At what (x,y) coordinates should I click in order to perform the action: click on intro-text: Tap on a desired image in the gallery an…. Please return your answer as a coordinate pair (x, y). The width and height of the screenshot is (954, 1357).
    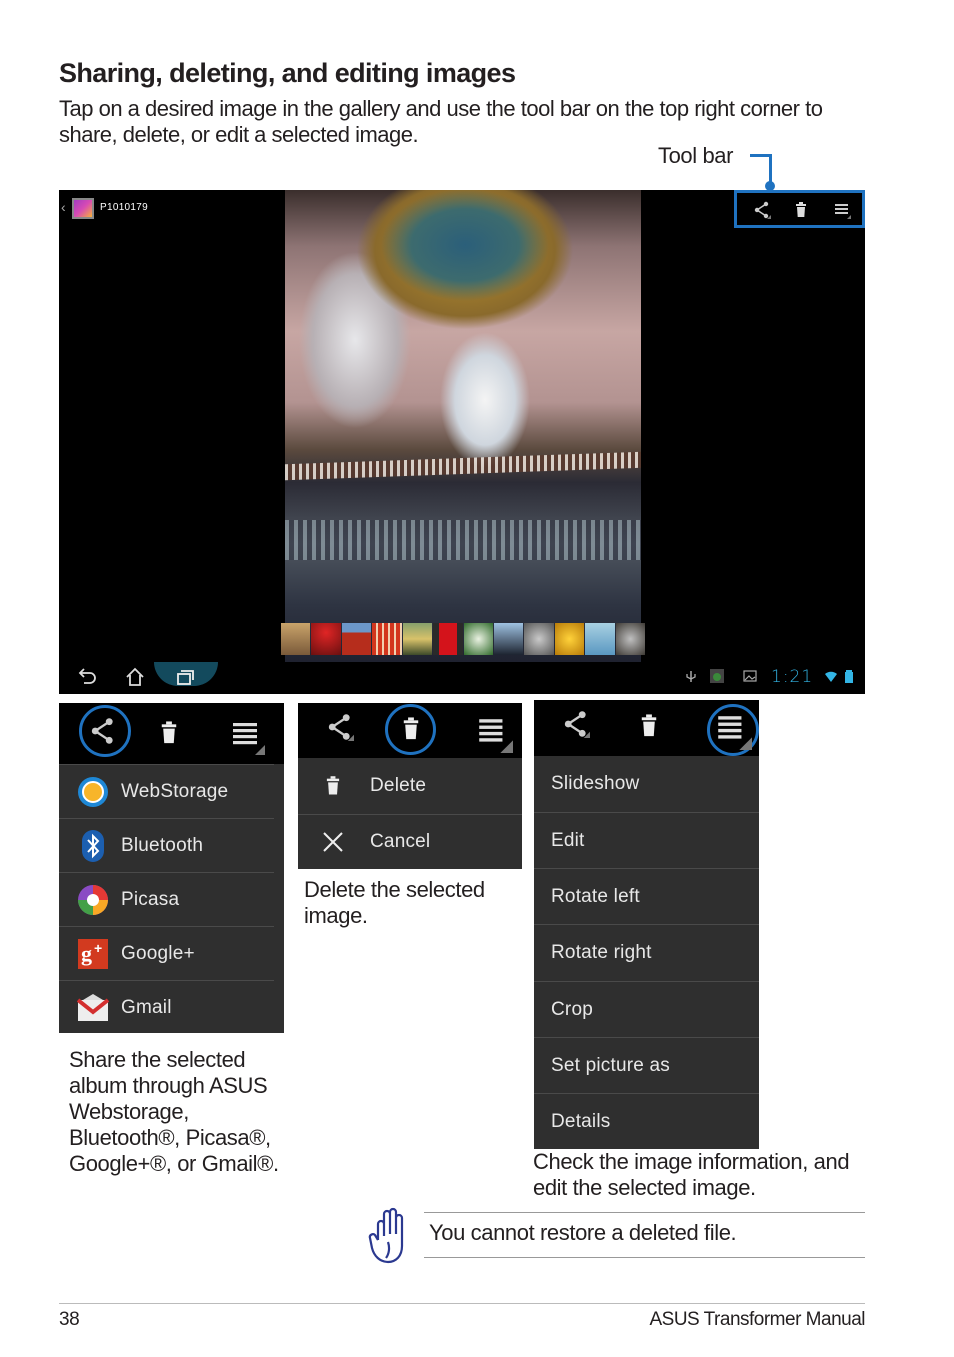
    Looking at the image, I should click on (441, 121).